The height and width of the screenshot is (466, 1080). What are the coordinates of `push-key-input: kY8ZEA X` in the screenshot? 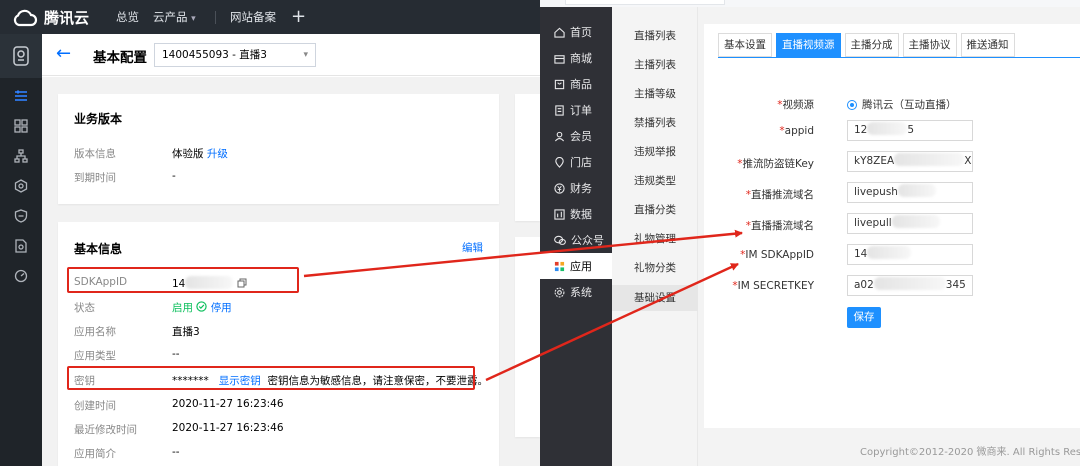 It's located at (910, 161).